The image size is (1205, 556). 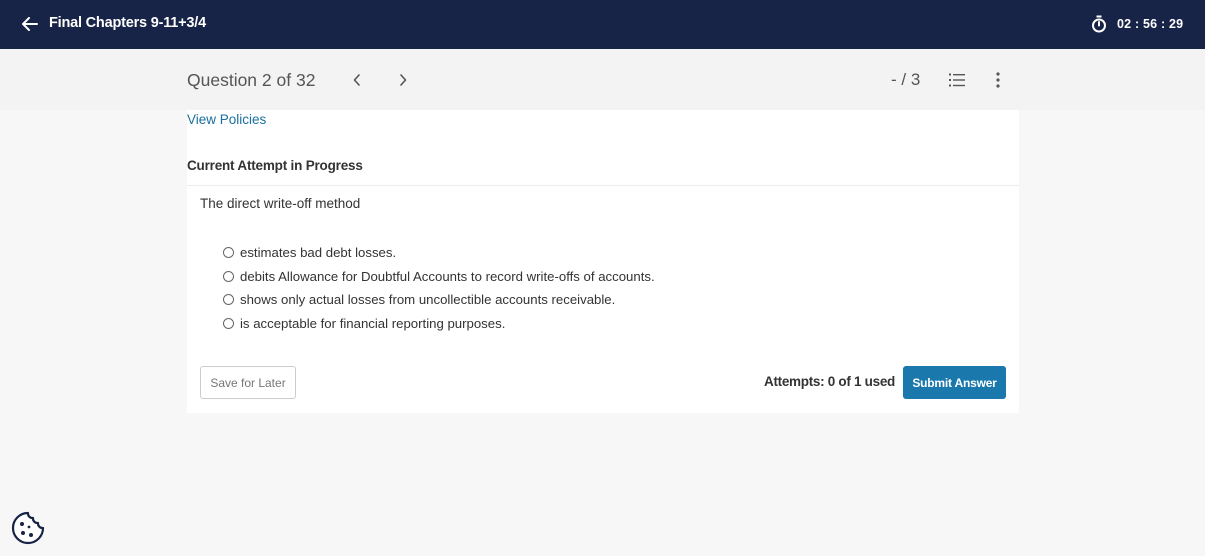 What do you see at coordinates (602, 24) in the screenshot?
I see `top-bar: Final Chapters 9-11+3/4 02 : 56 : 29` at bounding box center [602, 24].